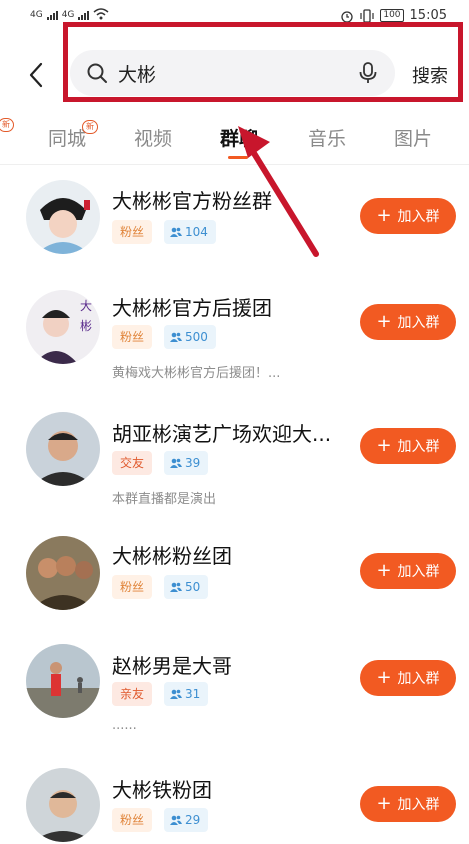 This screenshot has width=469, height=844. I want to click on network-label-1: 4G, so click(36, 15).